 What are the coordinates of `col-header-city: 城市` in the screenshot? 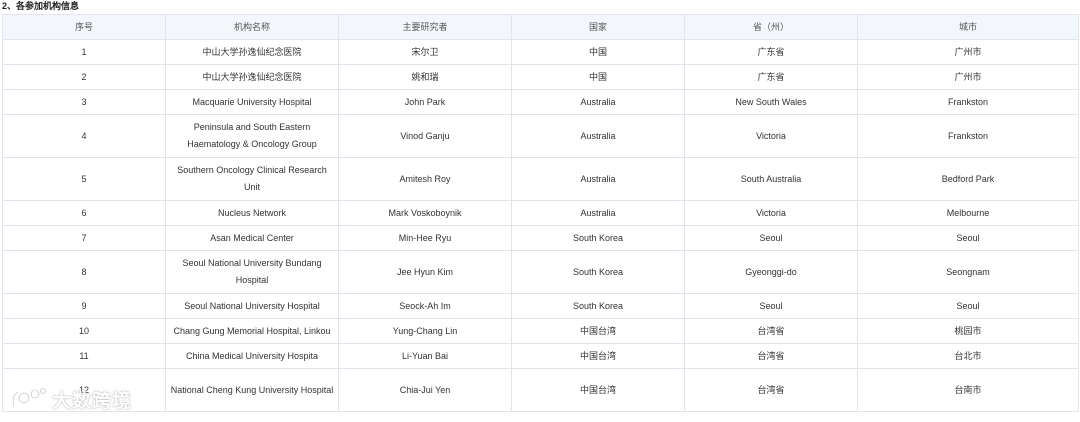 It's located at (968, 27).